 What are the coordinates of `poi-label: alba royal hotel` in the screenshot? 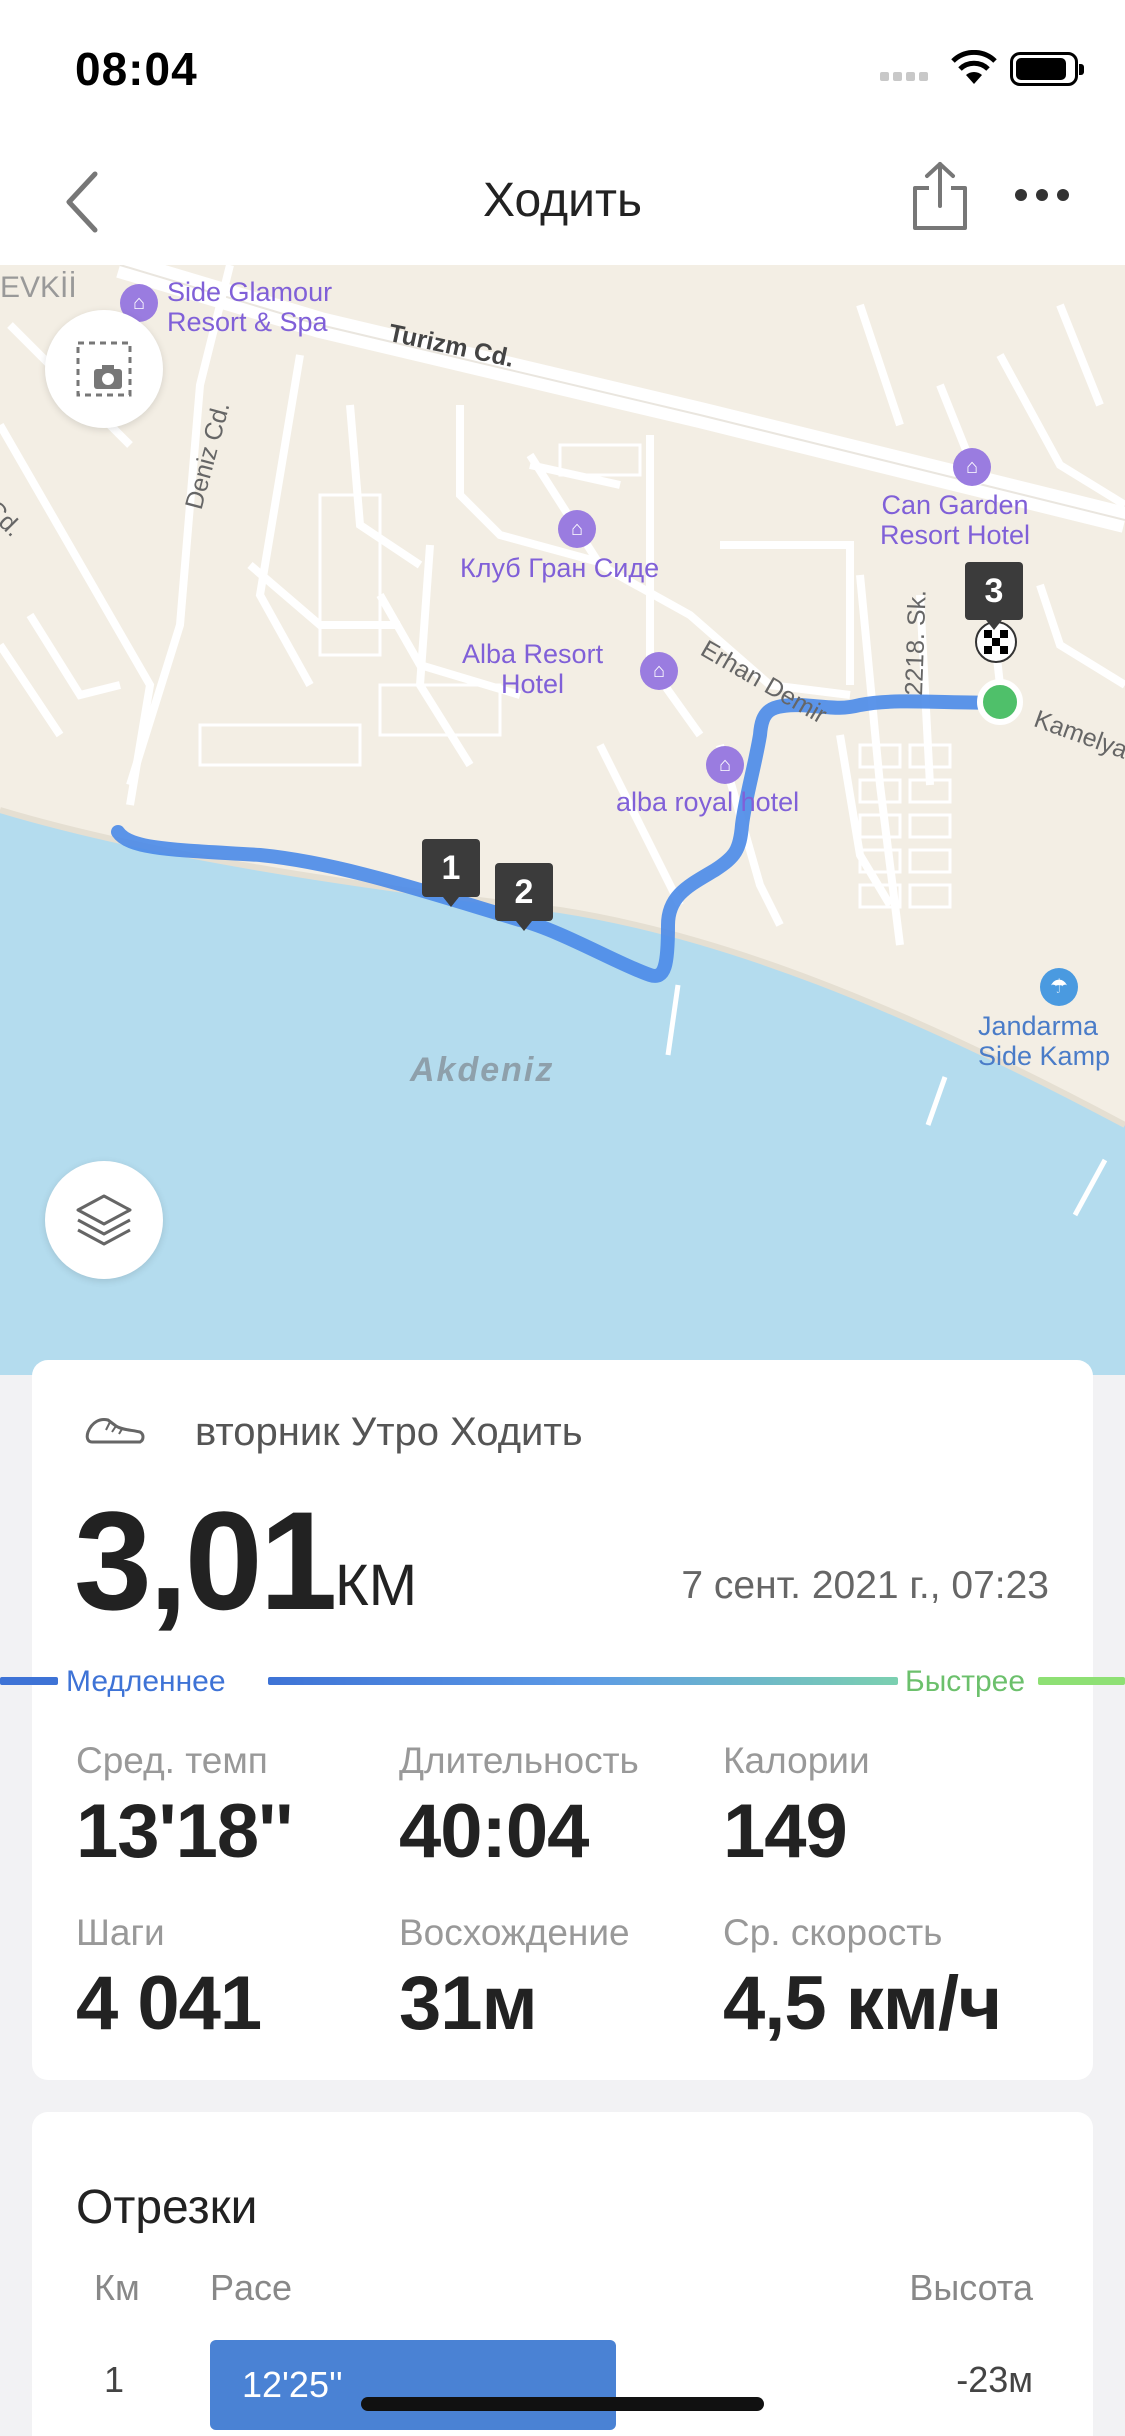 It's located at (708, 802).